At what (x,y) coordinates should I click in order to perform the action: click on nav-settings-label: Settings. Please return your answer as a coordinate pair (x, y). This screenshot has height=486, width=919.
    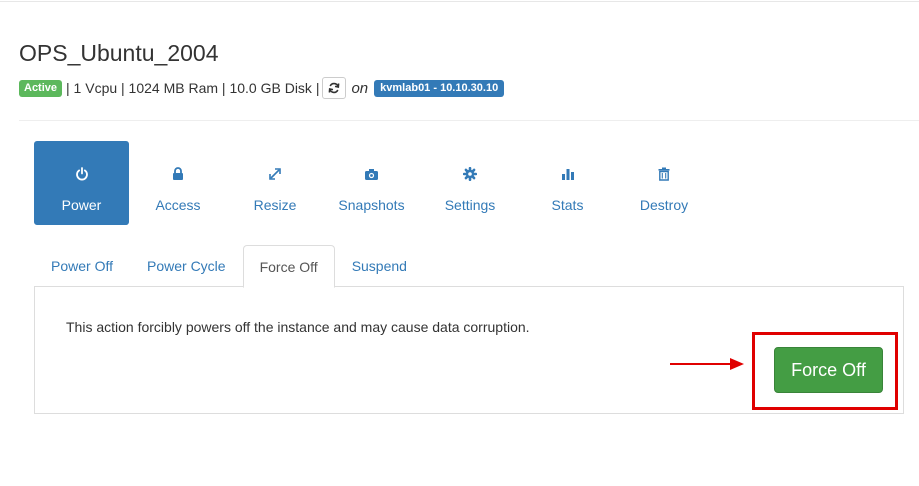
    Looking at the image, I should click on (470, 205).